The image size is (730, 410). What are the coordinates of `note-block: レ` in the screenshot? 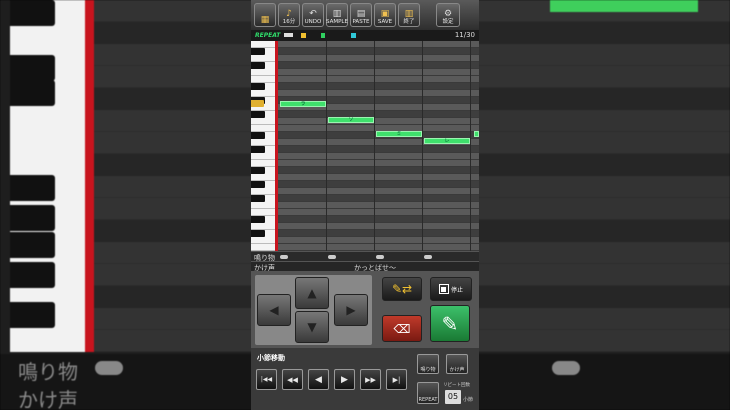 It's located at (447, 141).